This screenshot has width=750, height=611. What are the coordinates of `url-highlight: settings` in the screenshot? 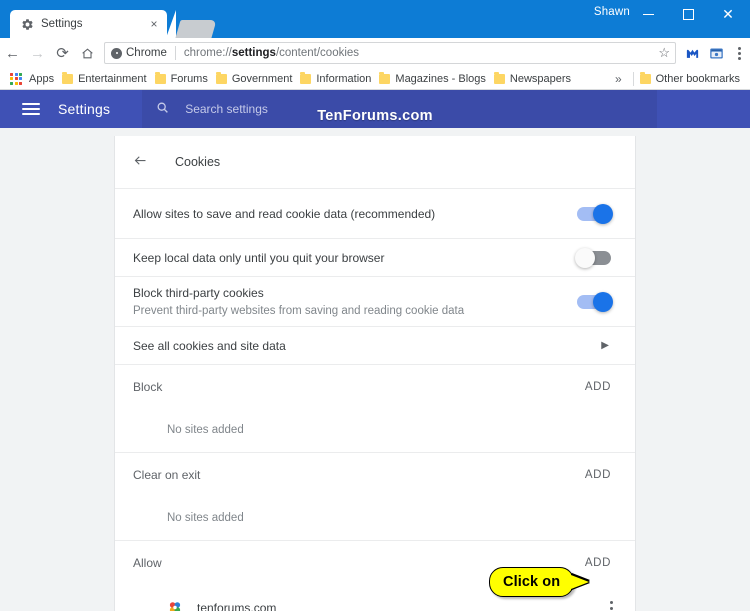 It's located at (253, 53).